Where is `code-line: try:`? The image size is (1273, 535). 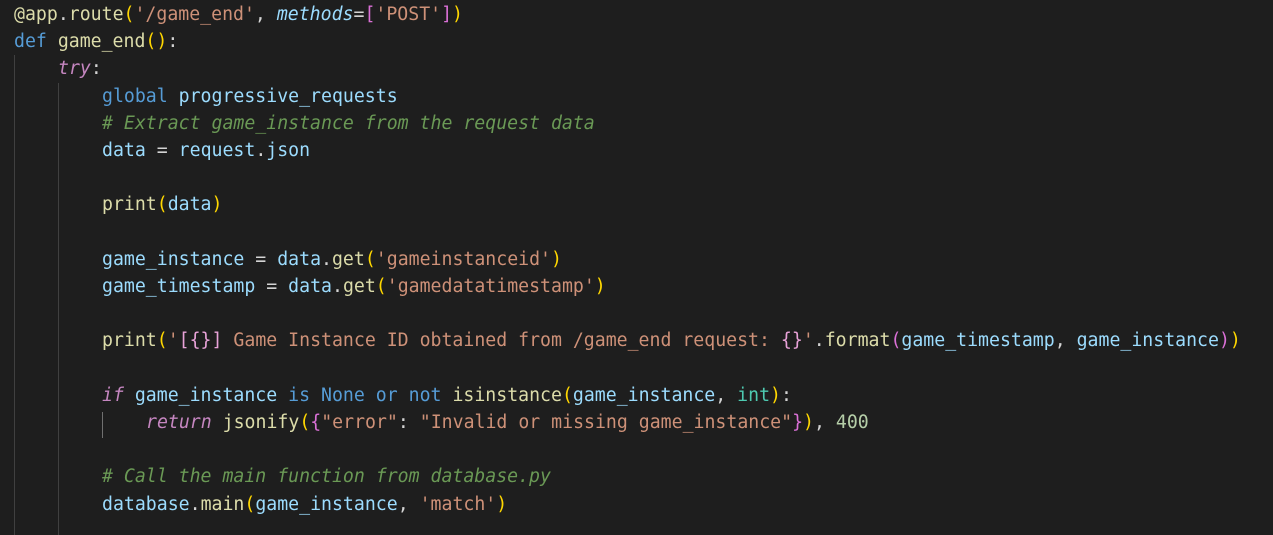
code-line: try: is located at coordinates (80, 68).